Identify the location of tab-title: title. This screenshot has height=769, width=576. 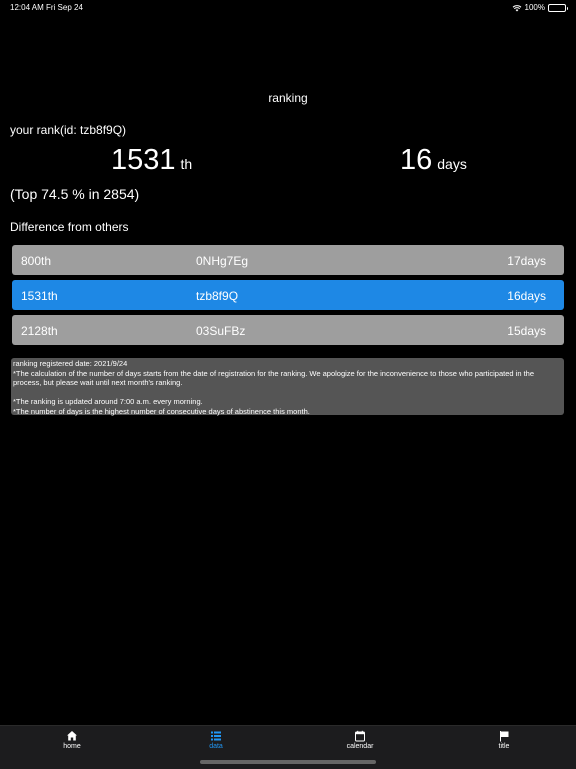
(504, 740).